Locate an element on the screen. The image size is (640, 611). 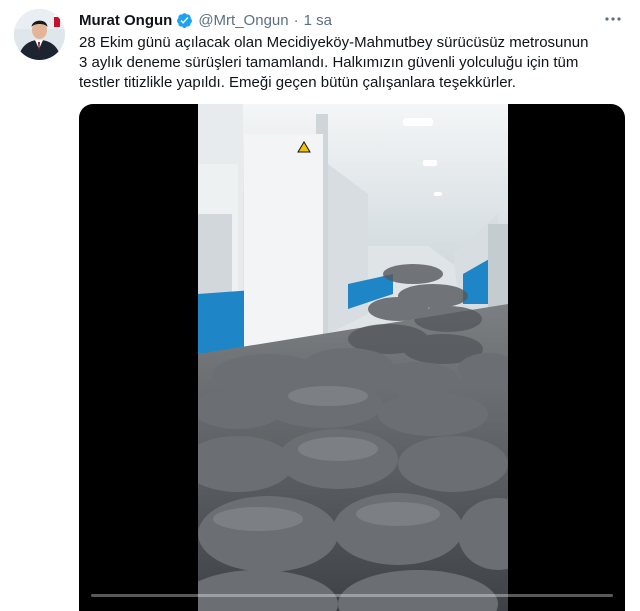
display-name: Murat Ongun is located at coordinates (125, 20).